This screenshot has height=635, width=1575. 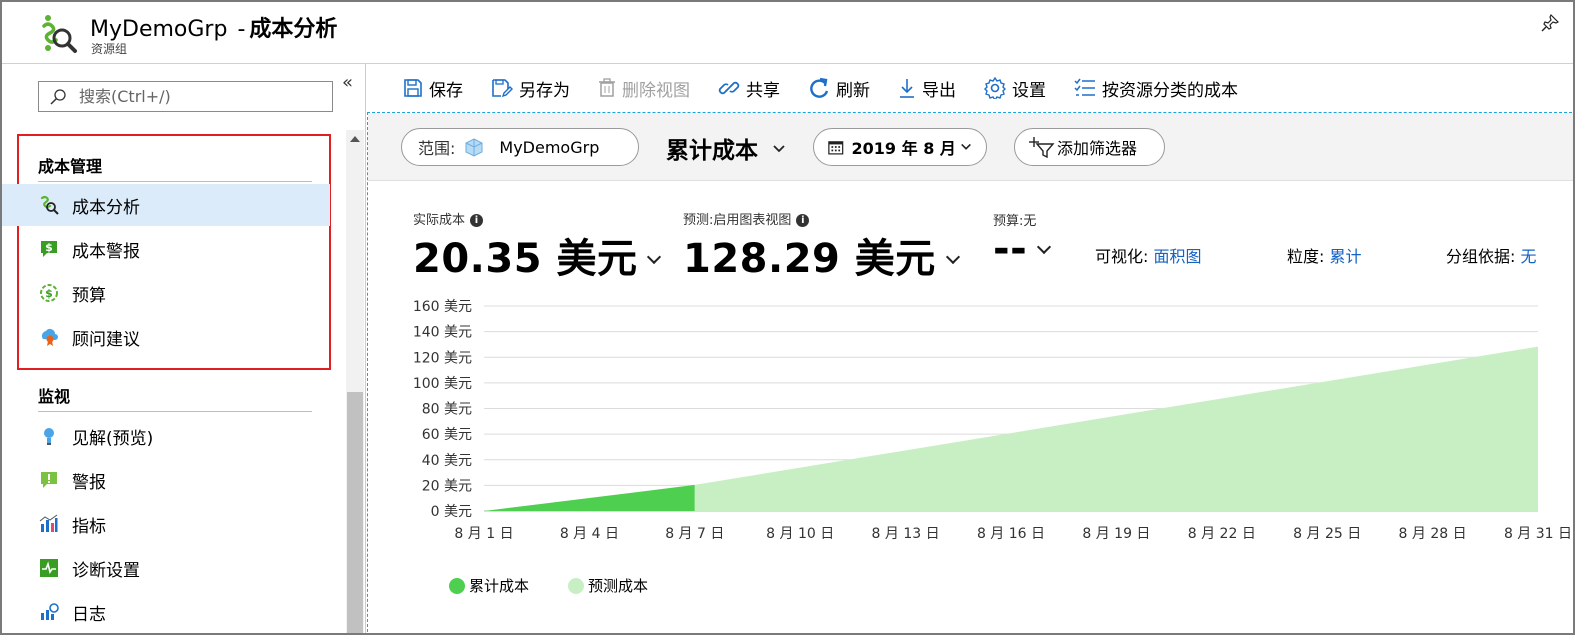 What do you see at coordinates (166, 480) in the screenshot?
I see `sidebar-item-alerts: 警报` at bounding box center [166, 480].